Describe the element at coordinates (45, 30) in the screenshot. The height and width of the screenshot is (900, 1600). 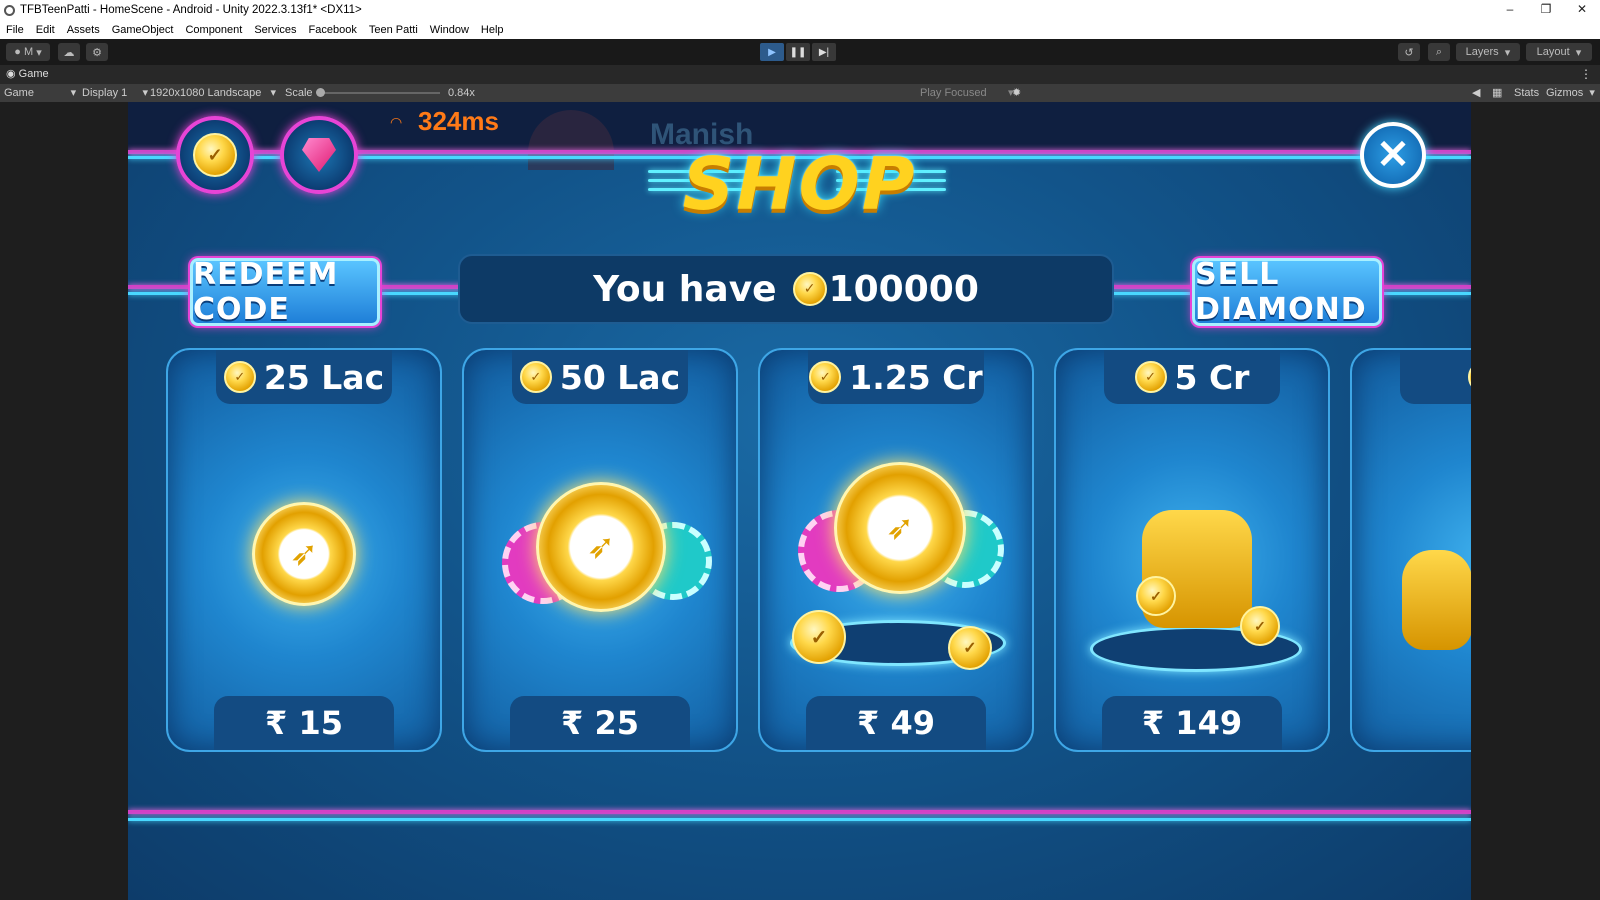
I see `menu-edit: Edit` at that location.